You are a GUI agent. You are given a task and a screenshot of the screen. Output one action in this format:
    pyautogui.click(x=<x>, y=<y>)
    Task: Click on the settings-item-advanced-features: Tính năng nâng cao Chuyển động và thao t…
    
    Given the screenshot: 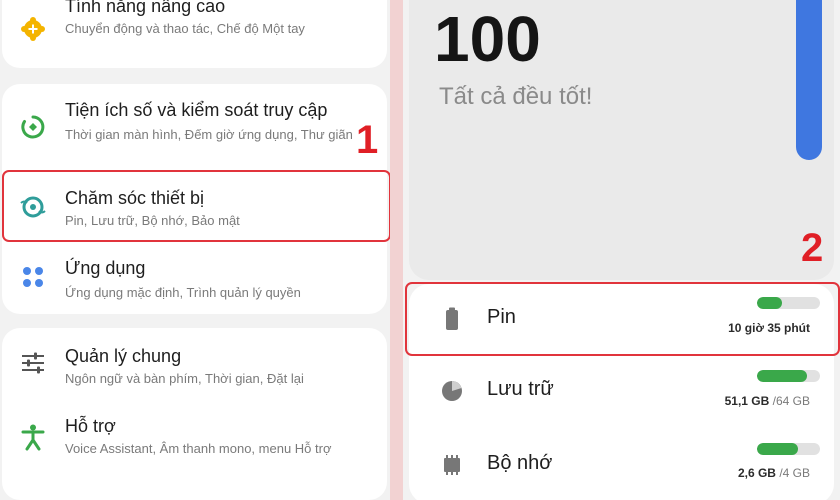 What is the action you would take?
    pyautogui.click(x=194, y=34)
    